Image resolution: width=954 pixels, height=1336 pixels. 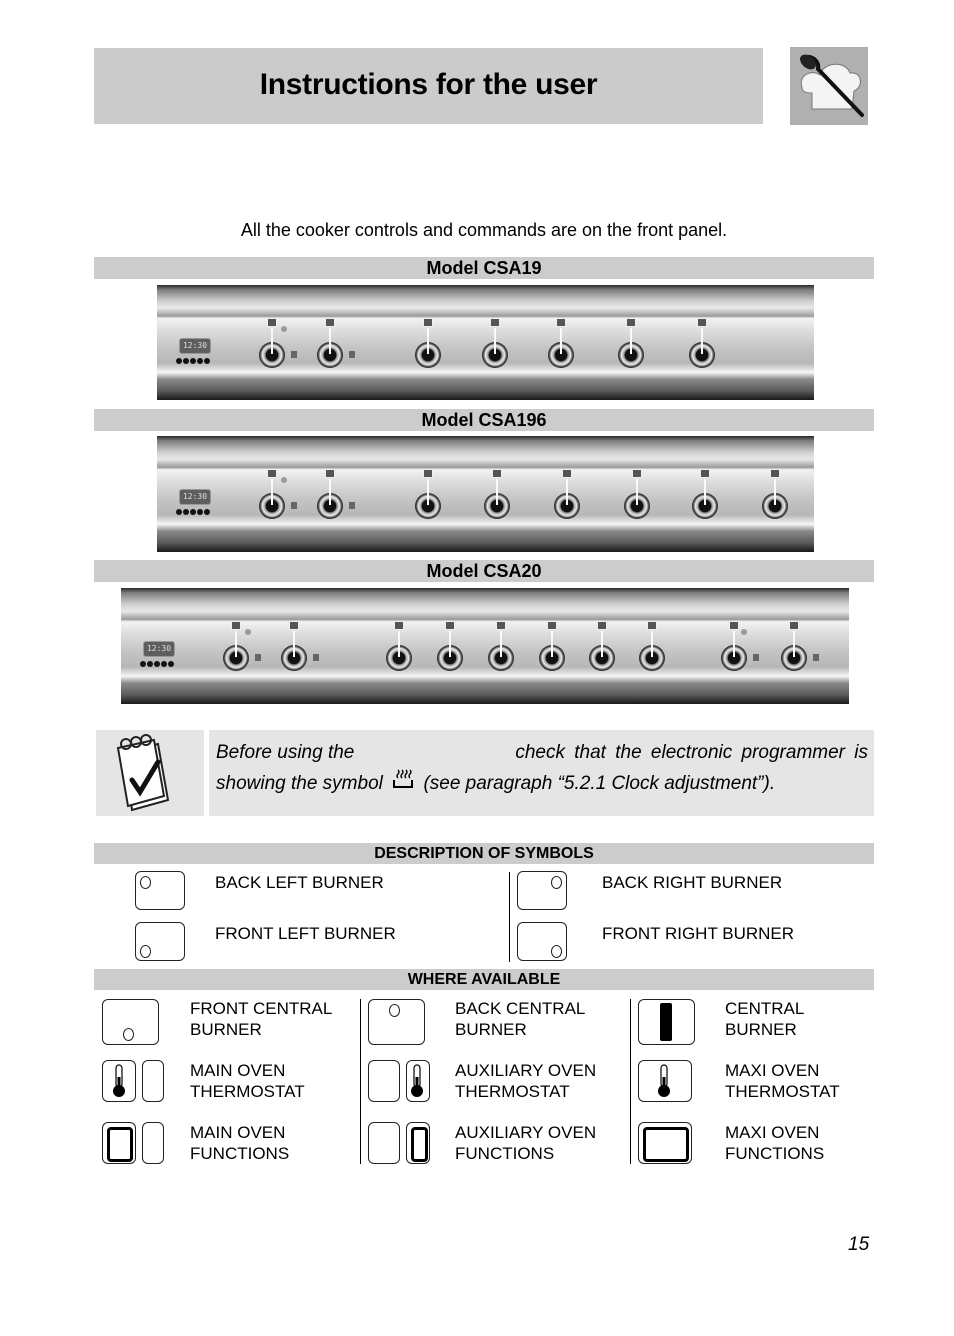 What do you see at coordinates (484, 268) in the screenshot?
I see `model-heading: Model CSA19` at bounding box center [484, 268].